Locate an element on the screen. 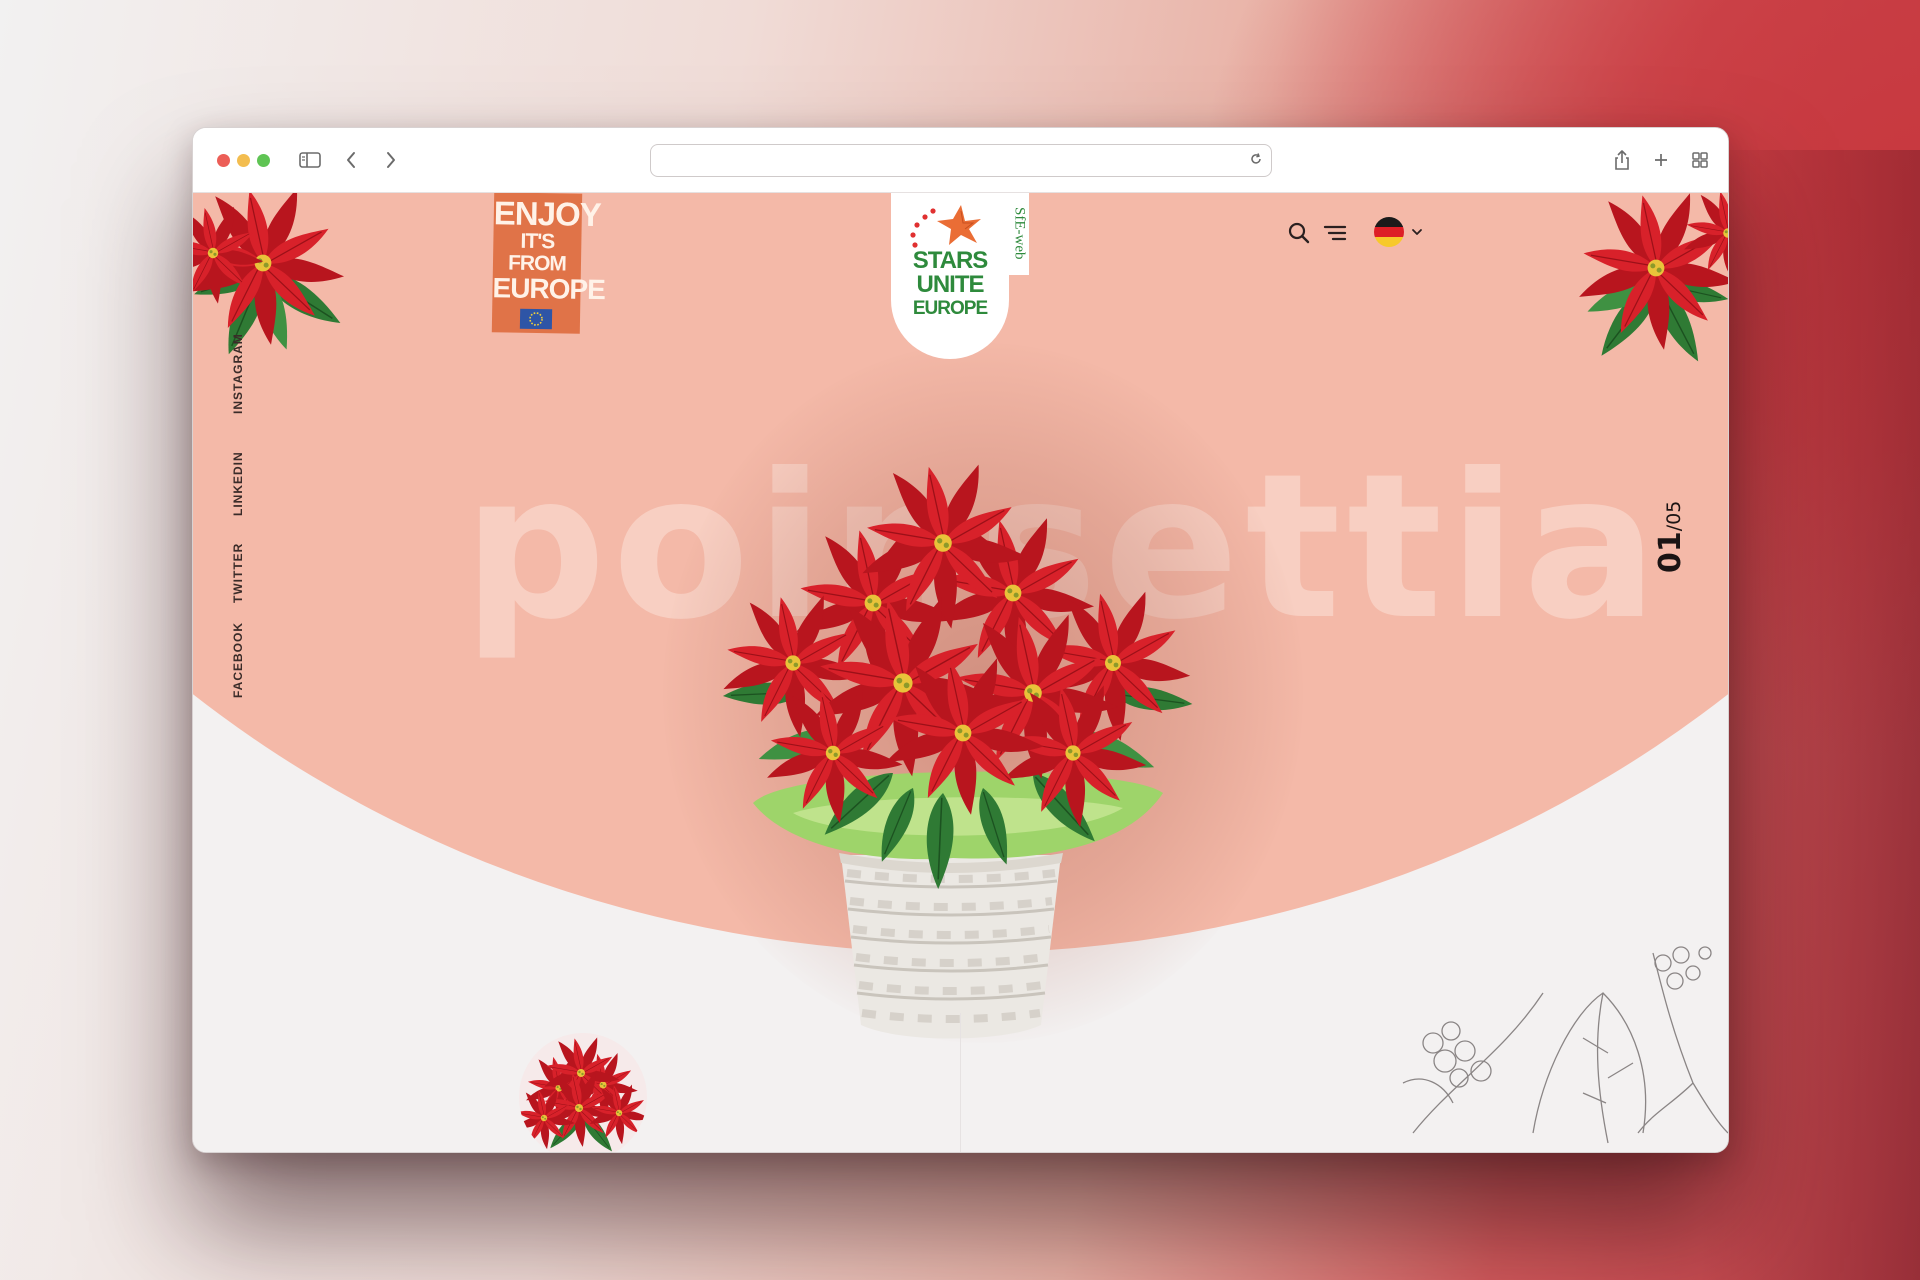 The image size is (1920, 1280). new-tab-icon is located at coordinates (1661, 160).